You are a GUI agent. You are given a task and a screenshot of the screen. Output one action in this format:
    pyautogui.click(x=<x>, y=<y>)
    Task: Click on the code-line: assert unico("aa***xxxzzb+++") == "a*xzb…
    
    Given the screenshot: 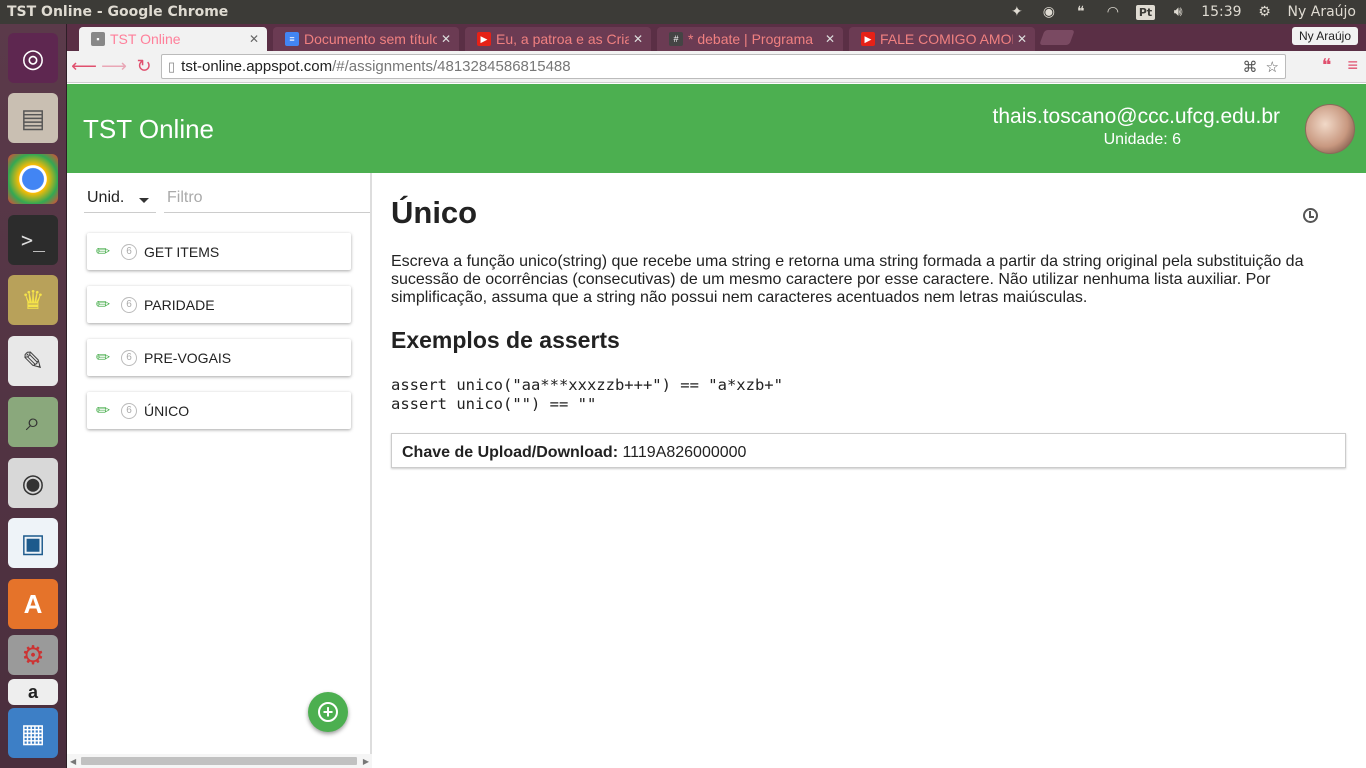 What is the action you would take?
    pyautogui.click(x=587, y=385)
    